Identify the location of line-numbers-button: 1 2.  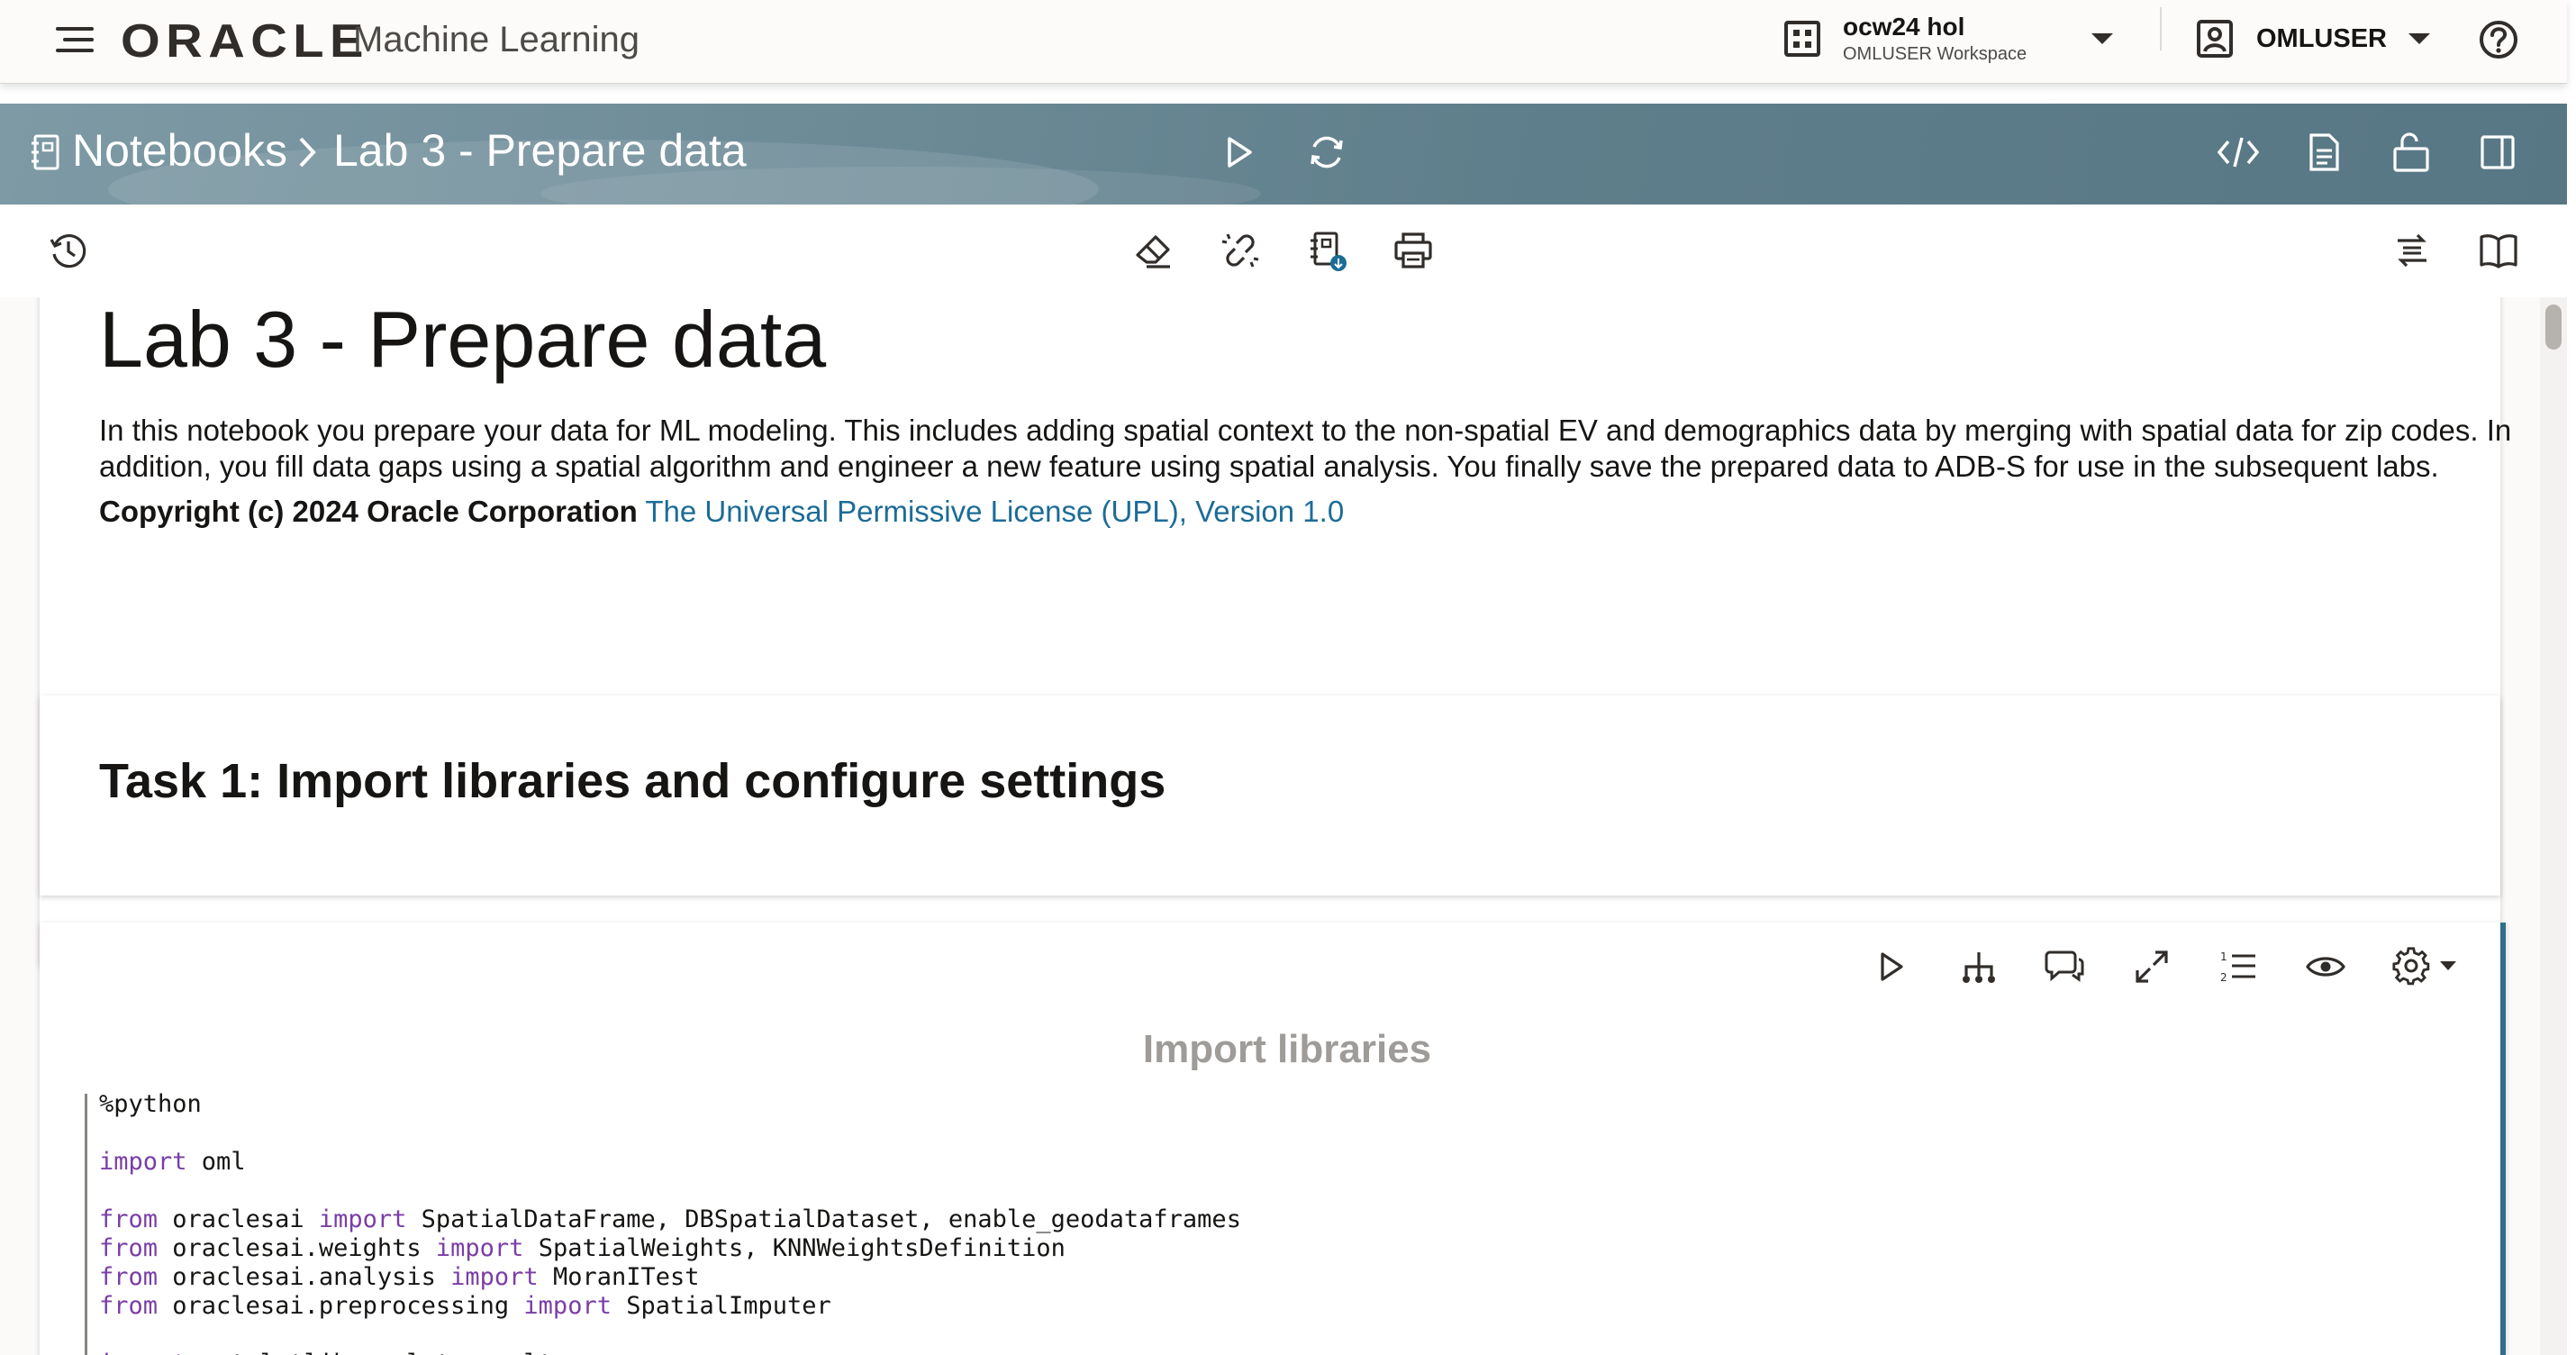
(2238, 967).